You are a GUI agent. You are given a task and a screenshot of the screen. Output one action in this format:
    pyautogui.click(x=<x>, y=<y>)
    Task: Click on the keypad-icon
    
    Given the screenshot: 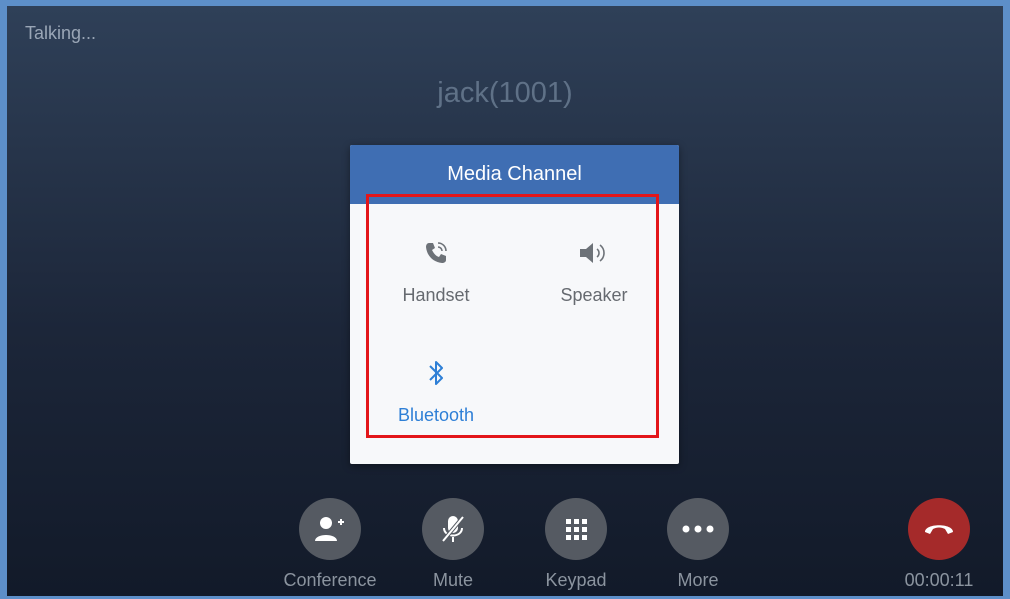 What is the action you would take?
    pyautogui.click(x=576, y=529)
    